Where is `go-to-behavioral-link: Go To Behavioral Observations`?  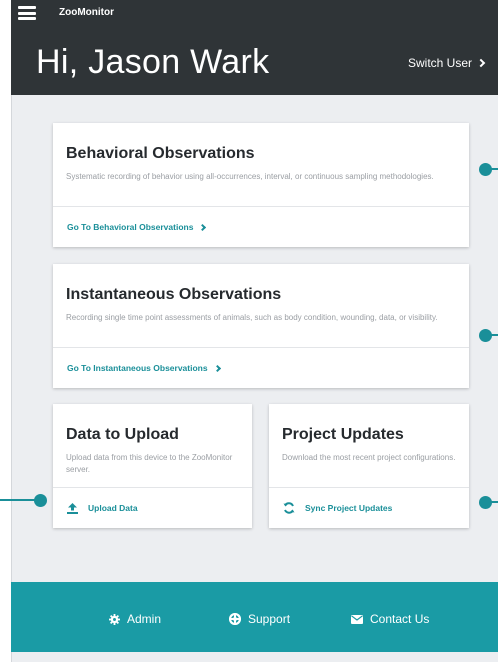 go-to-behavioral-link: Go To Behavioral Observations is located at coordinates (261, 226).